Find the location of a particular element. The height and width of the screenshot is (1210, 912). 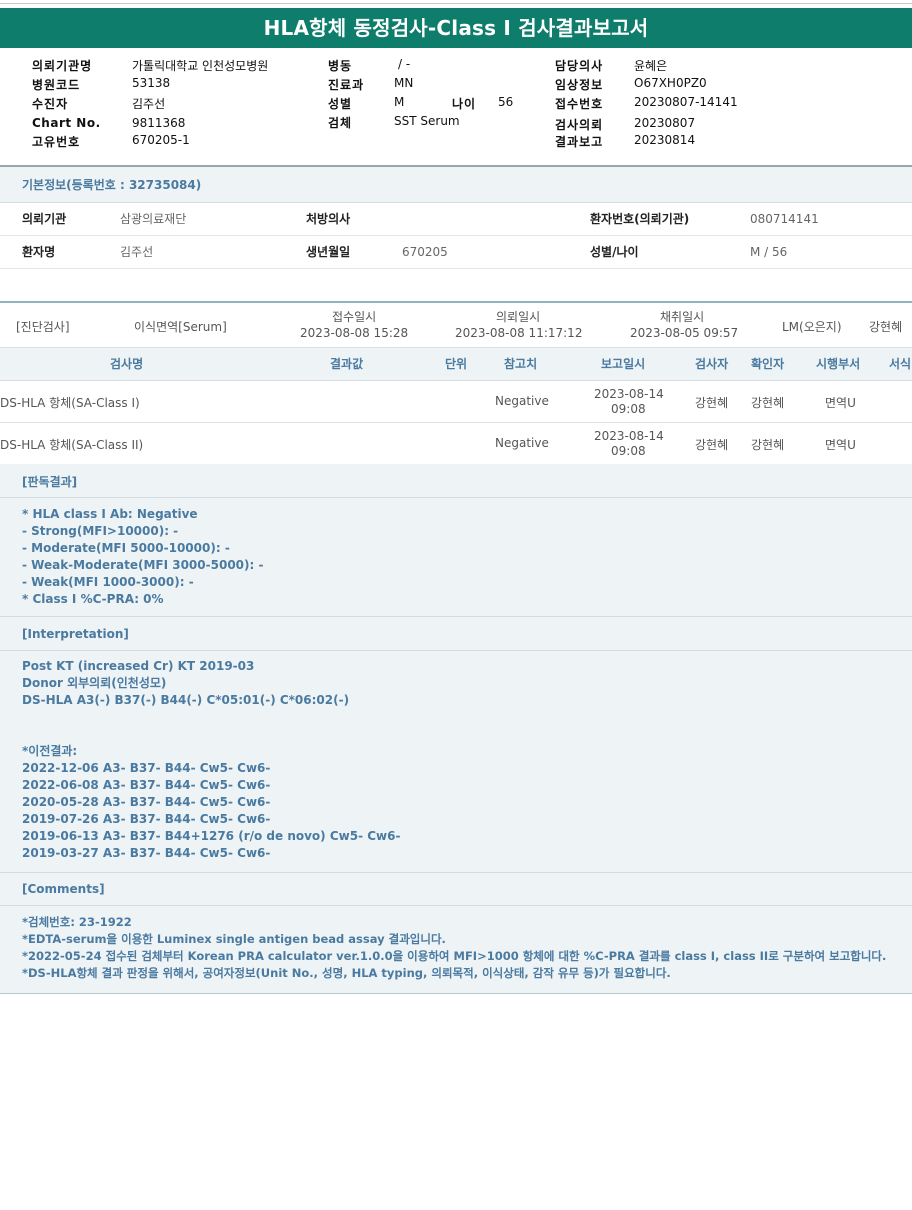

judgement-line: - Moderate(MFI 5000-10000): - is located at coordinates (126, 548).